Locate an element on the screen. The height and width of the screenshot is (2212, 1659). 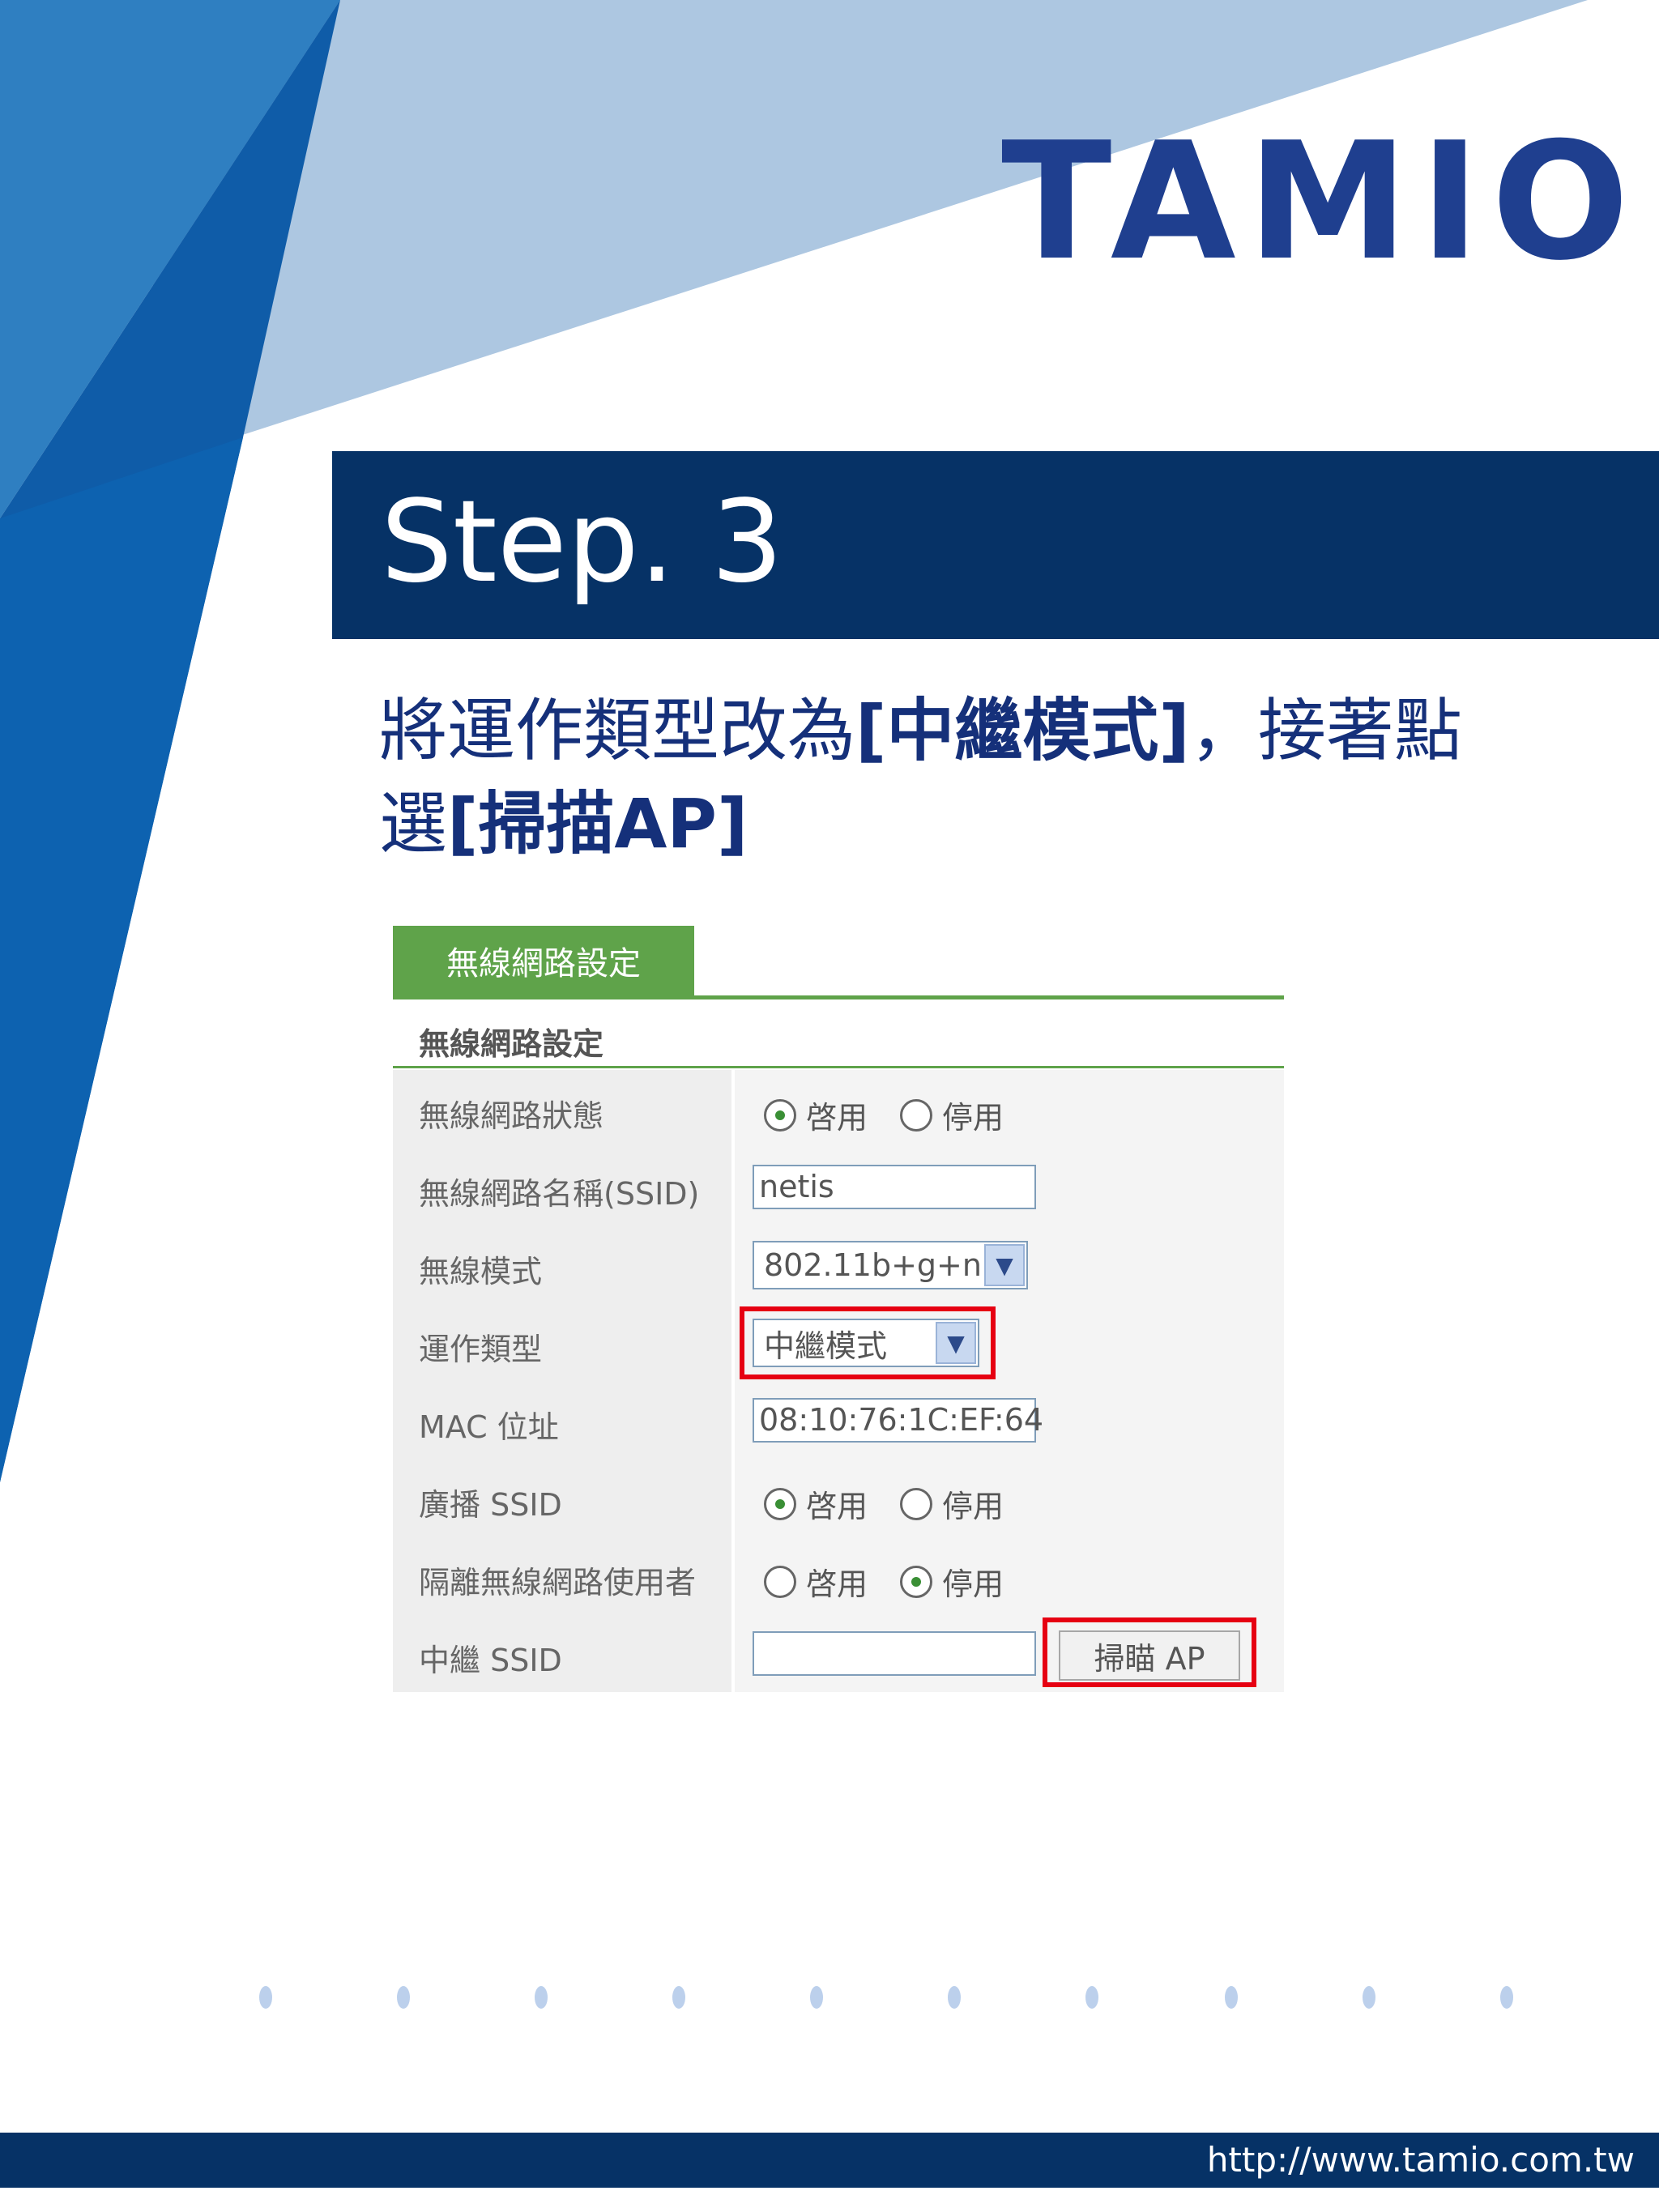
mac-address-field: 08:10:76:1C:EF:64 is located at coordinates (898, 1420).